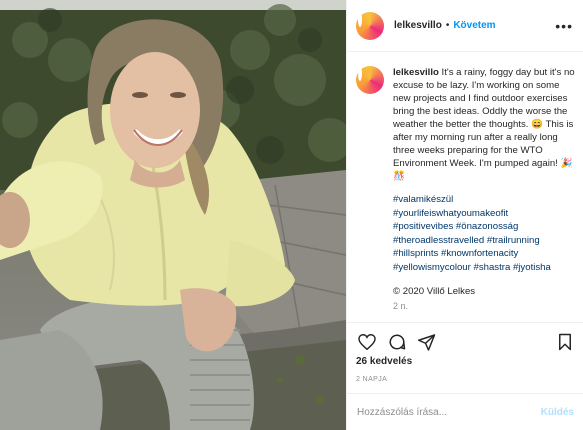 The height and width of the screenshot is (430, 583). Describe the element at coordinates (565, 342) in the screenshot. I see `bookmark-icon` at that location.